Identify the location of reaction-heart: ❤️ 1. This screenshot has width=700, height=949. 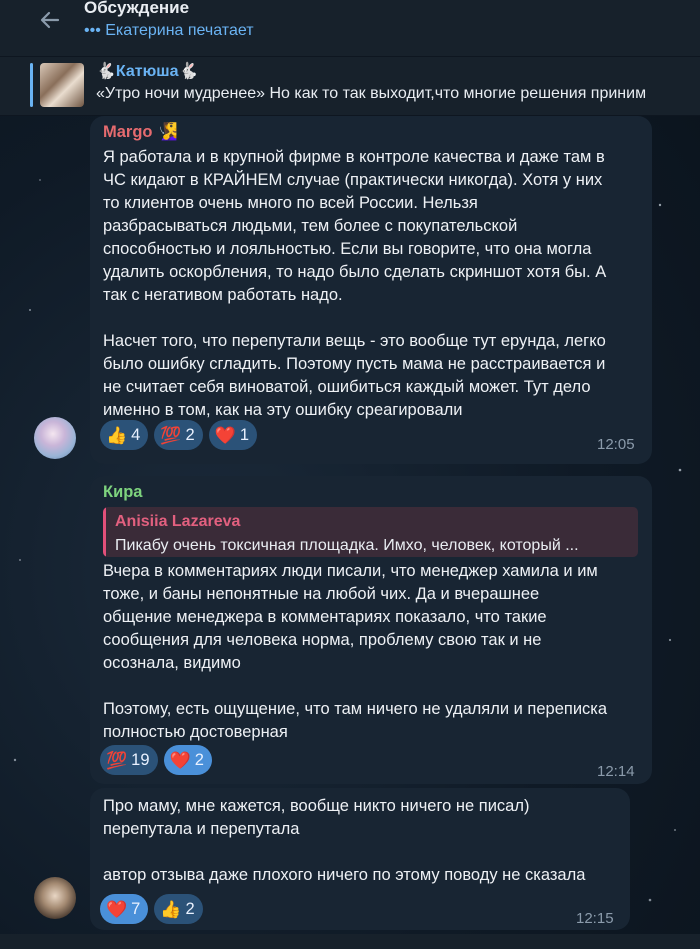
(233, 435).